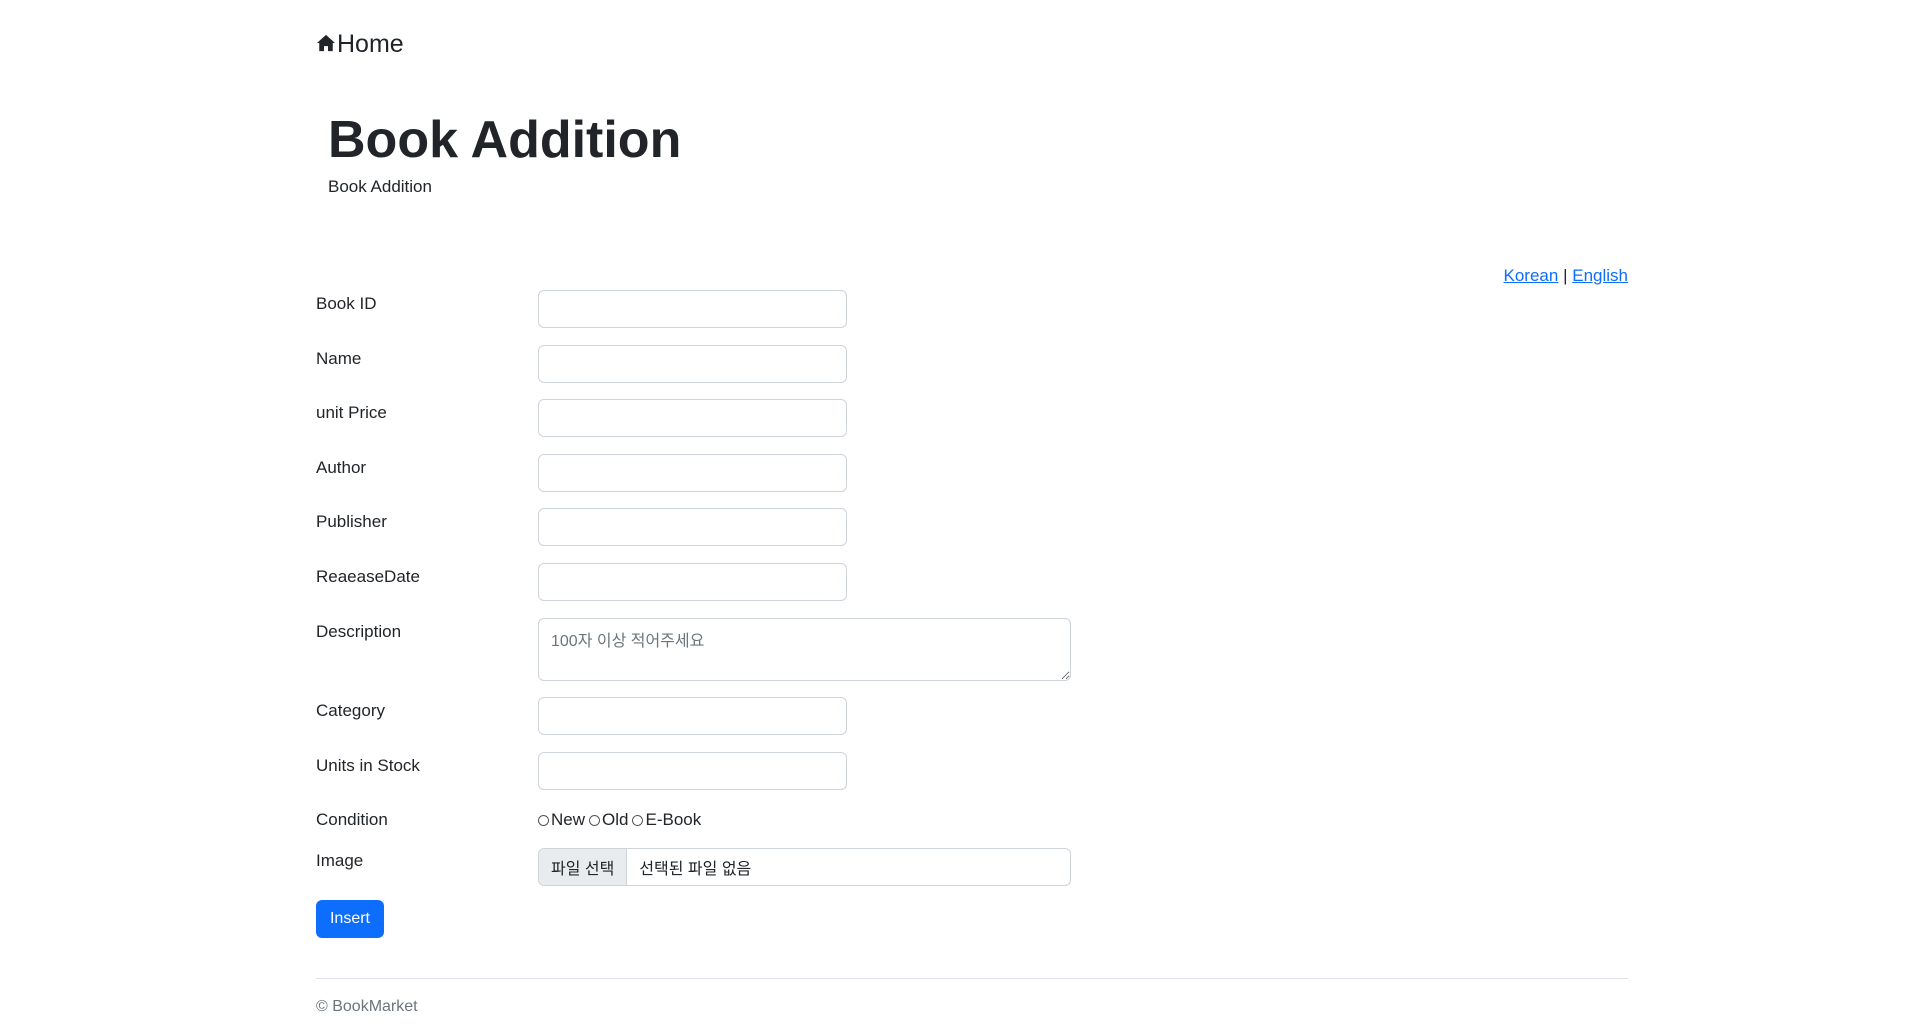 This screenshot has height=1033, width=1920. What do you see at coordinates (505, 140) in the screenshot?
I see `page-title: Book Addition` at bounding box center [505, 140].